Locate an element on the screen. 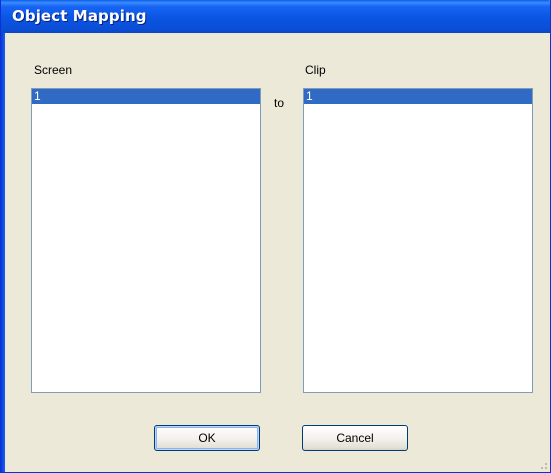 The width and height of the screenshot is (551, 473). window-left-border is located at coordinates (3, 236).